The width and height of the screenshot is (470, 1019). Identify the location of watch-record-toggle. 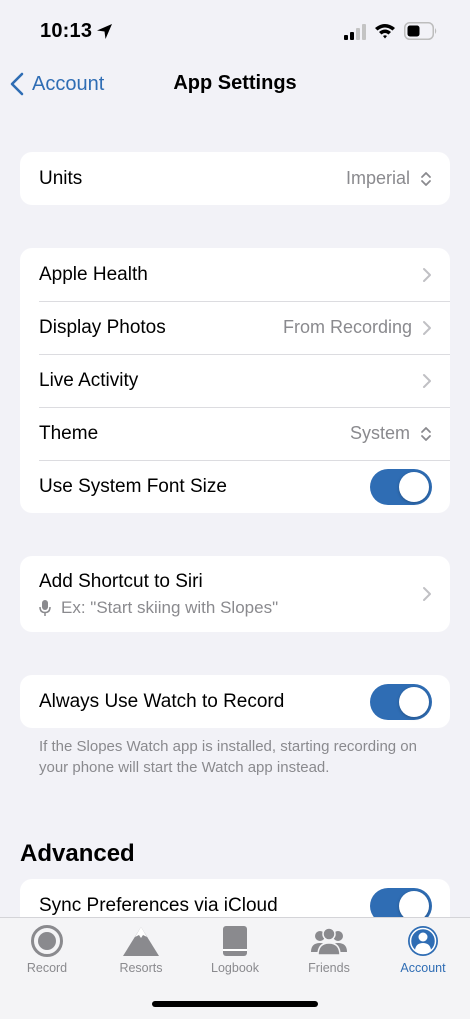
(401, 701).